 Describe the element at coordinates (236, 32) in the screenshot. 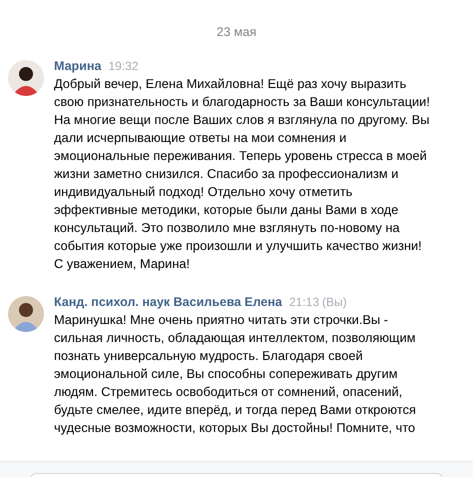

I see `date-separator: 23 мая` at that location.